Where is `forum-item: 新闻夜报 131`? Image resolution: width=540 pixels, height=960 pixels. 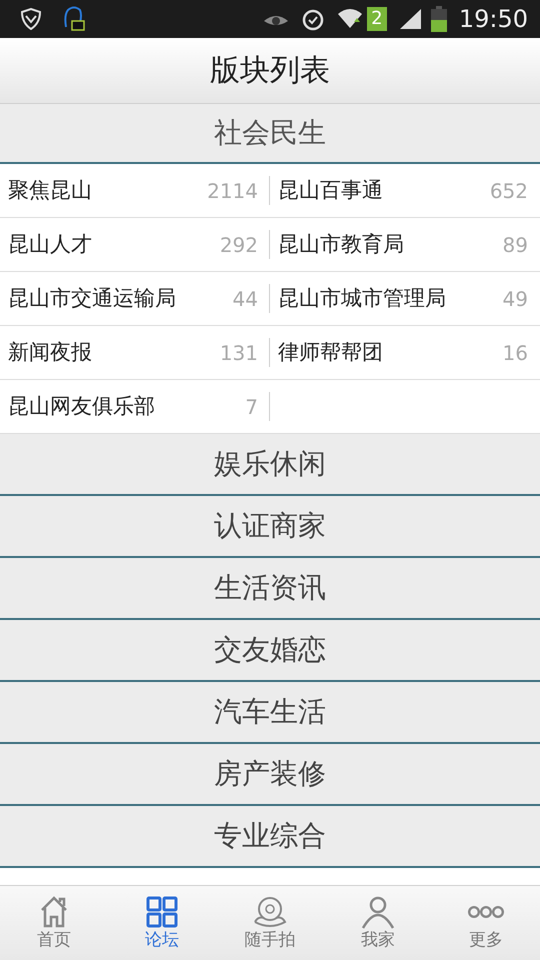
forum-item: 新闻夜报 131 is located at coordinates (135, 353).